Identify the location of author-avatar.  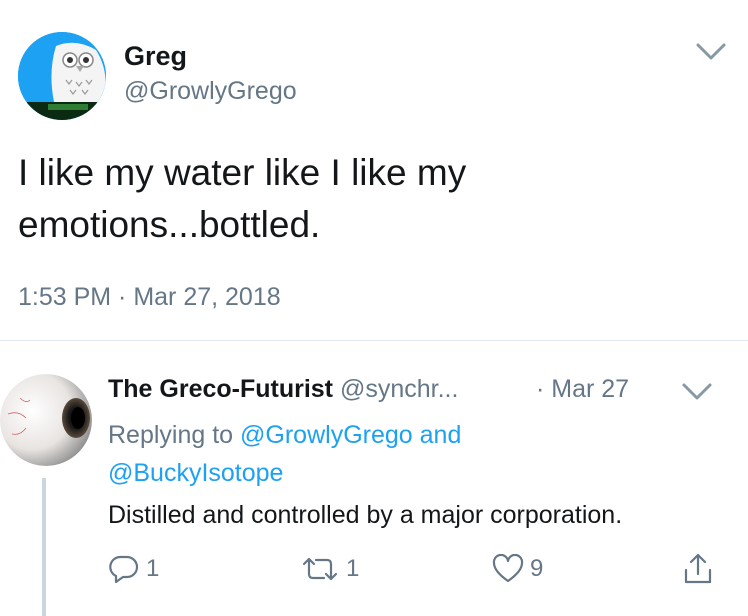
(62, 76).